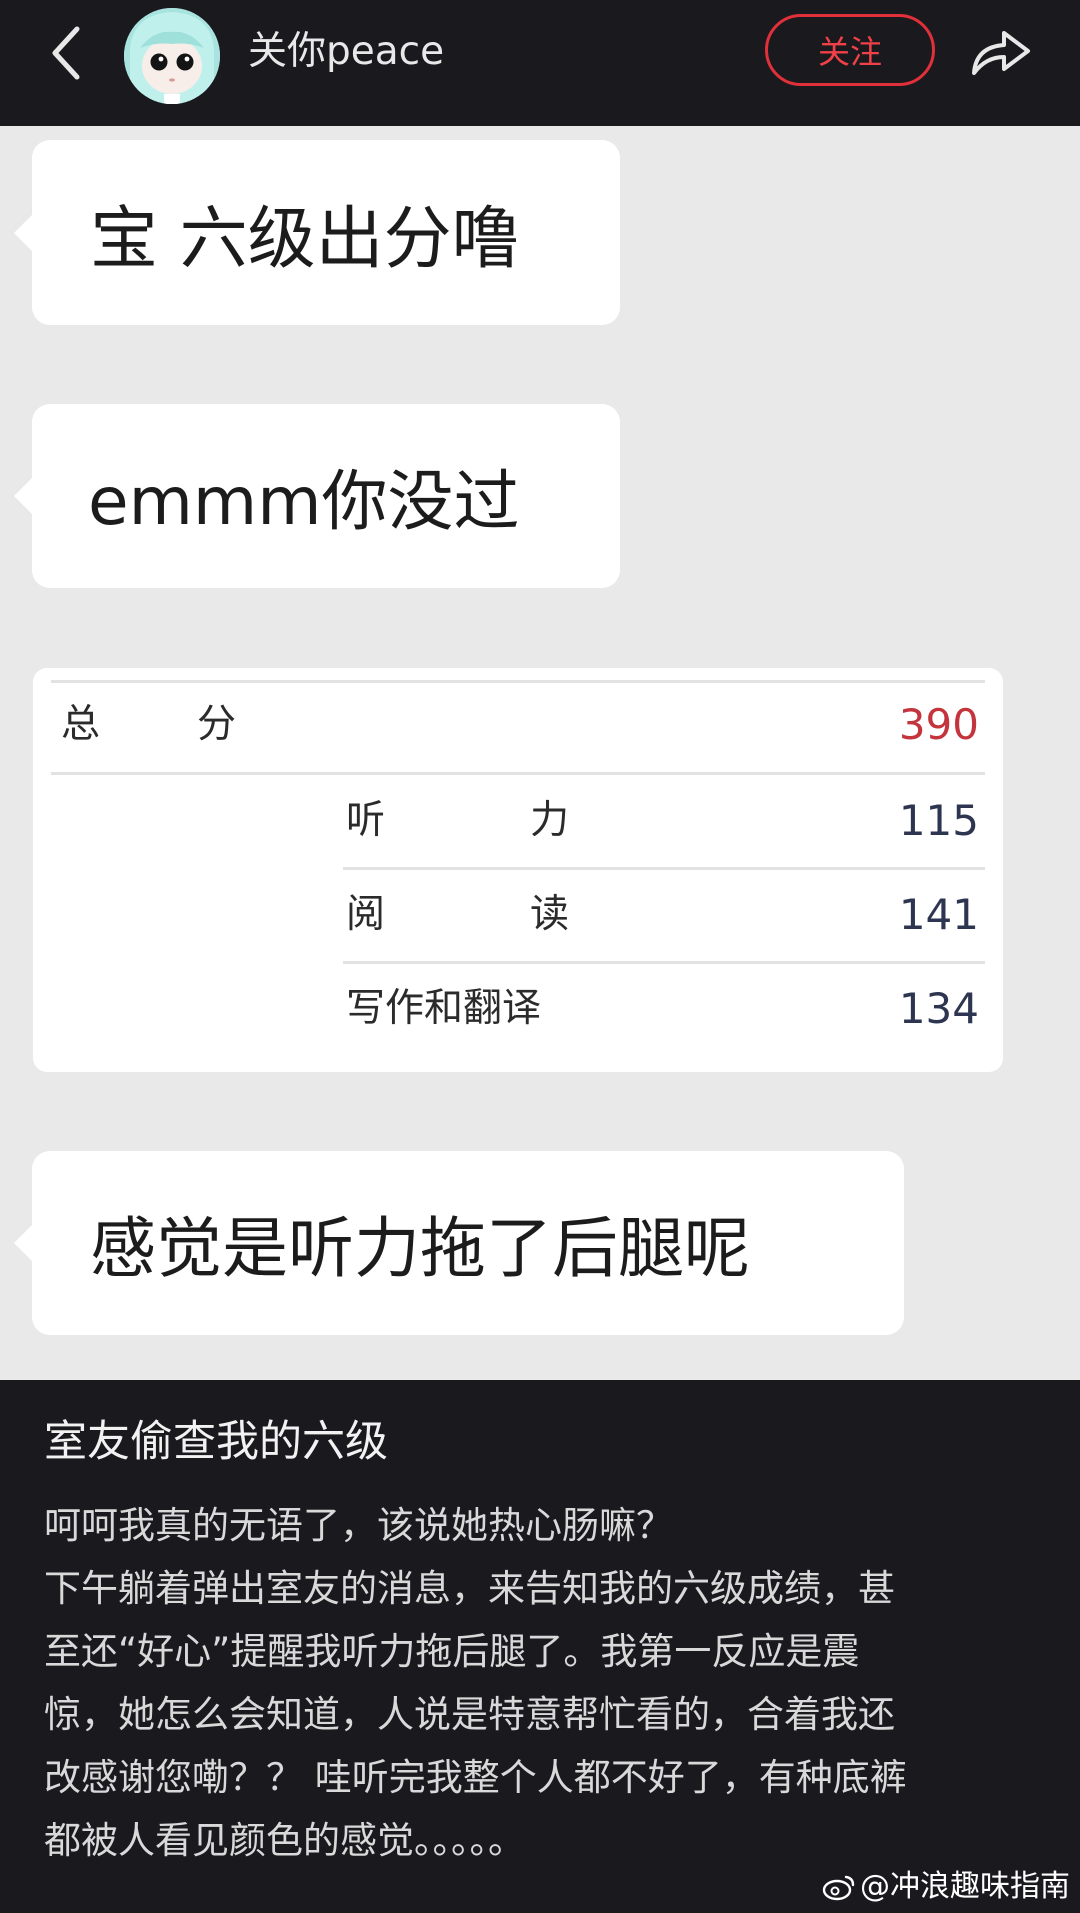 This screenshot has height=1913, width=1080. What do you see at coordinates (217, 724) in the screenshot?
I see `total-label-char: 分` at bounding box center [217, 724].